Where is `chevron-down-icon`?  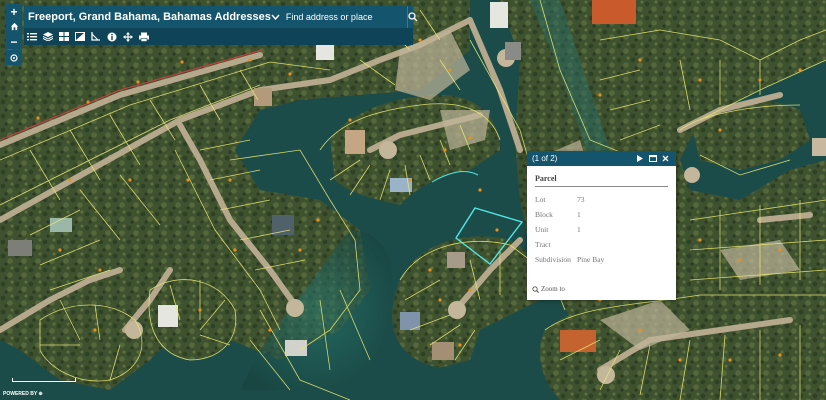 chevron-down-icon is located at coordinates (275, 17).